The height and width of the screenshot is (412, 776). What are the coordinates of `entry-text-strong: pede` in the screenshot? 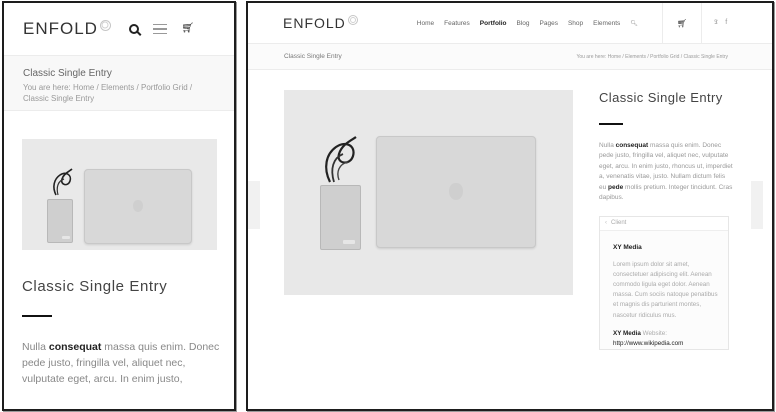 It's located at (616, 187).